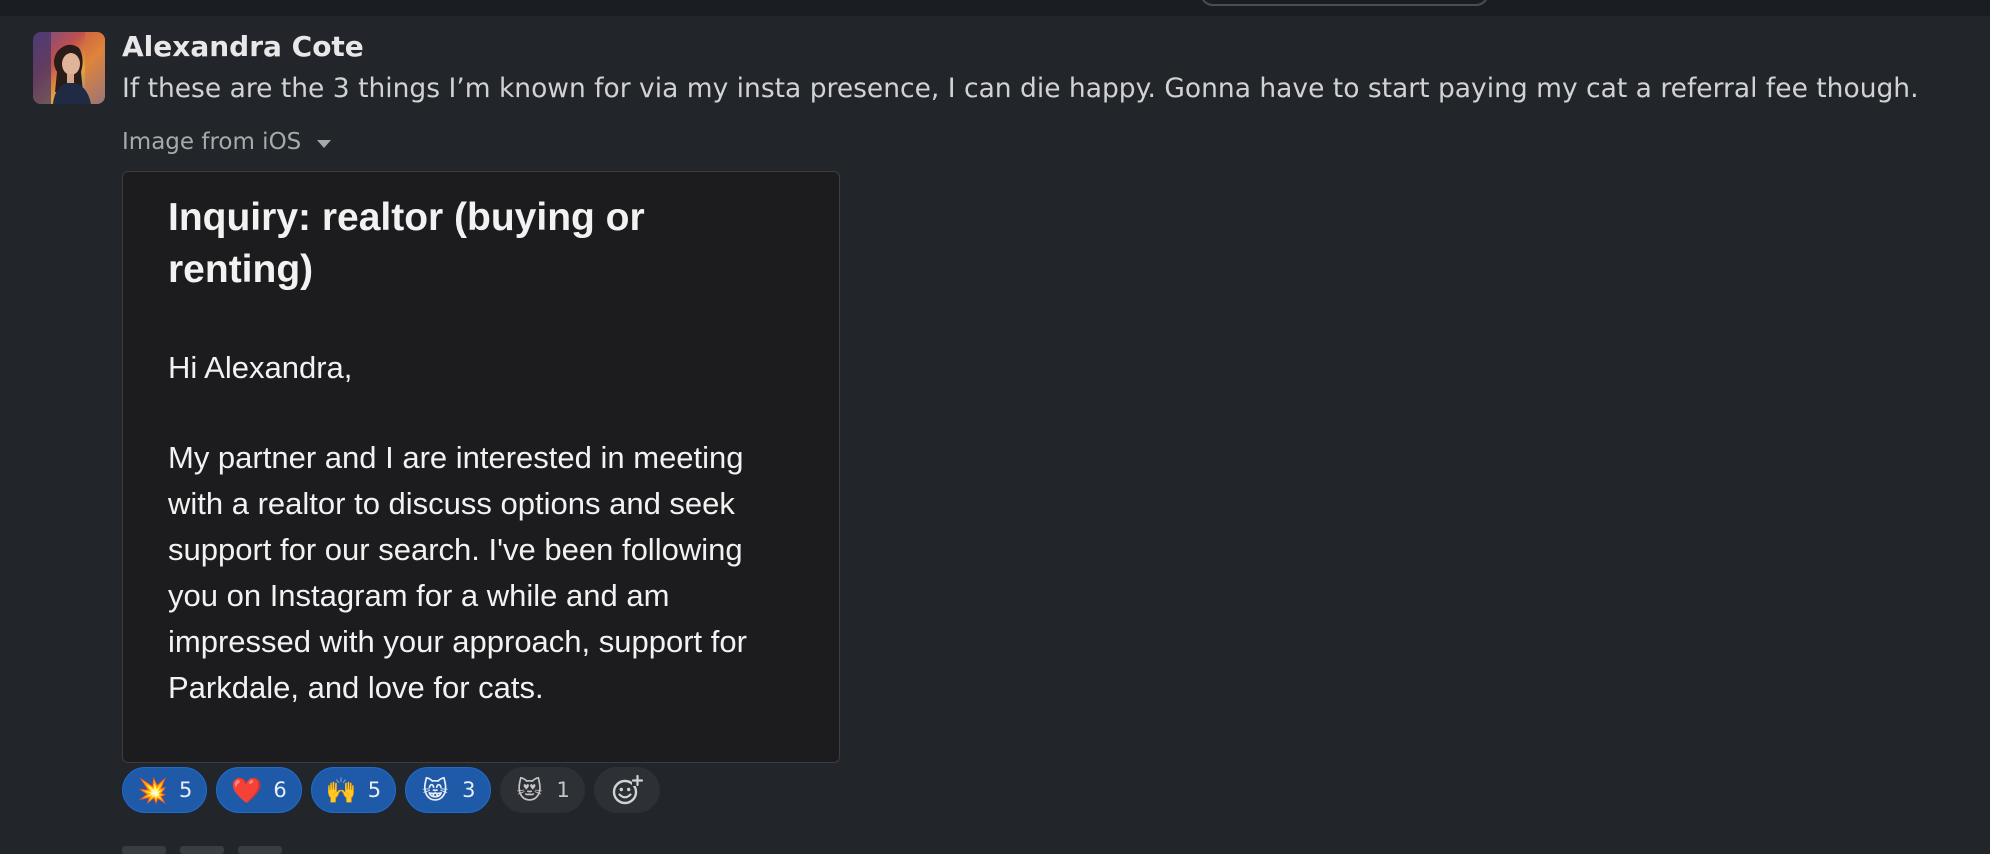 The width and height of the screenshot is (1990, 854). I want to click on chevron-down-icon, so click(324, 143).